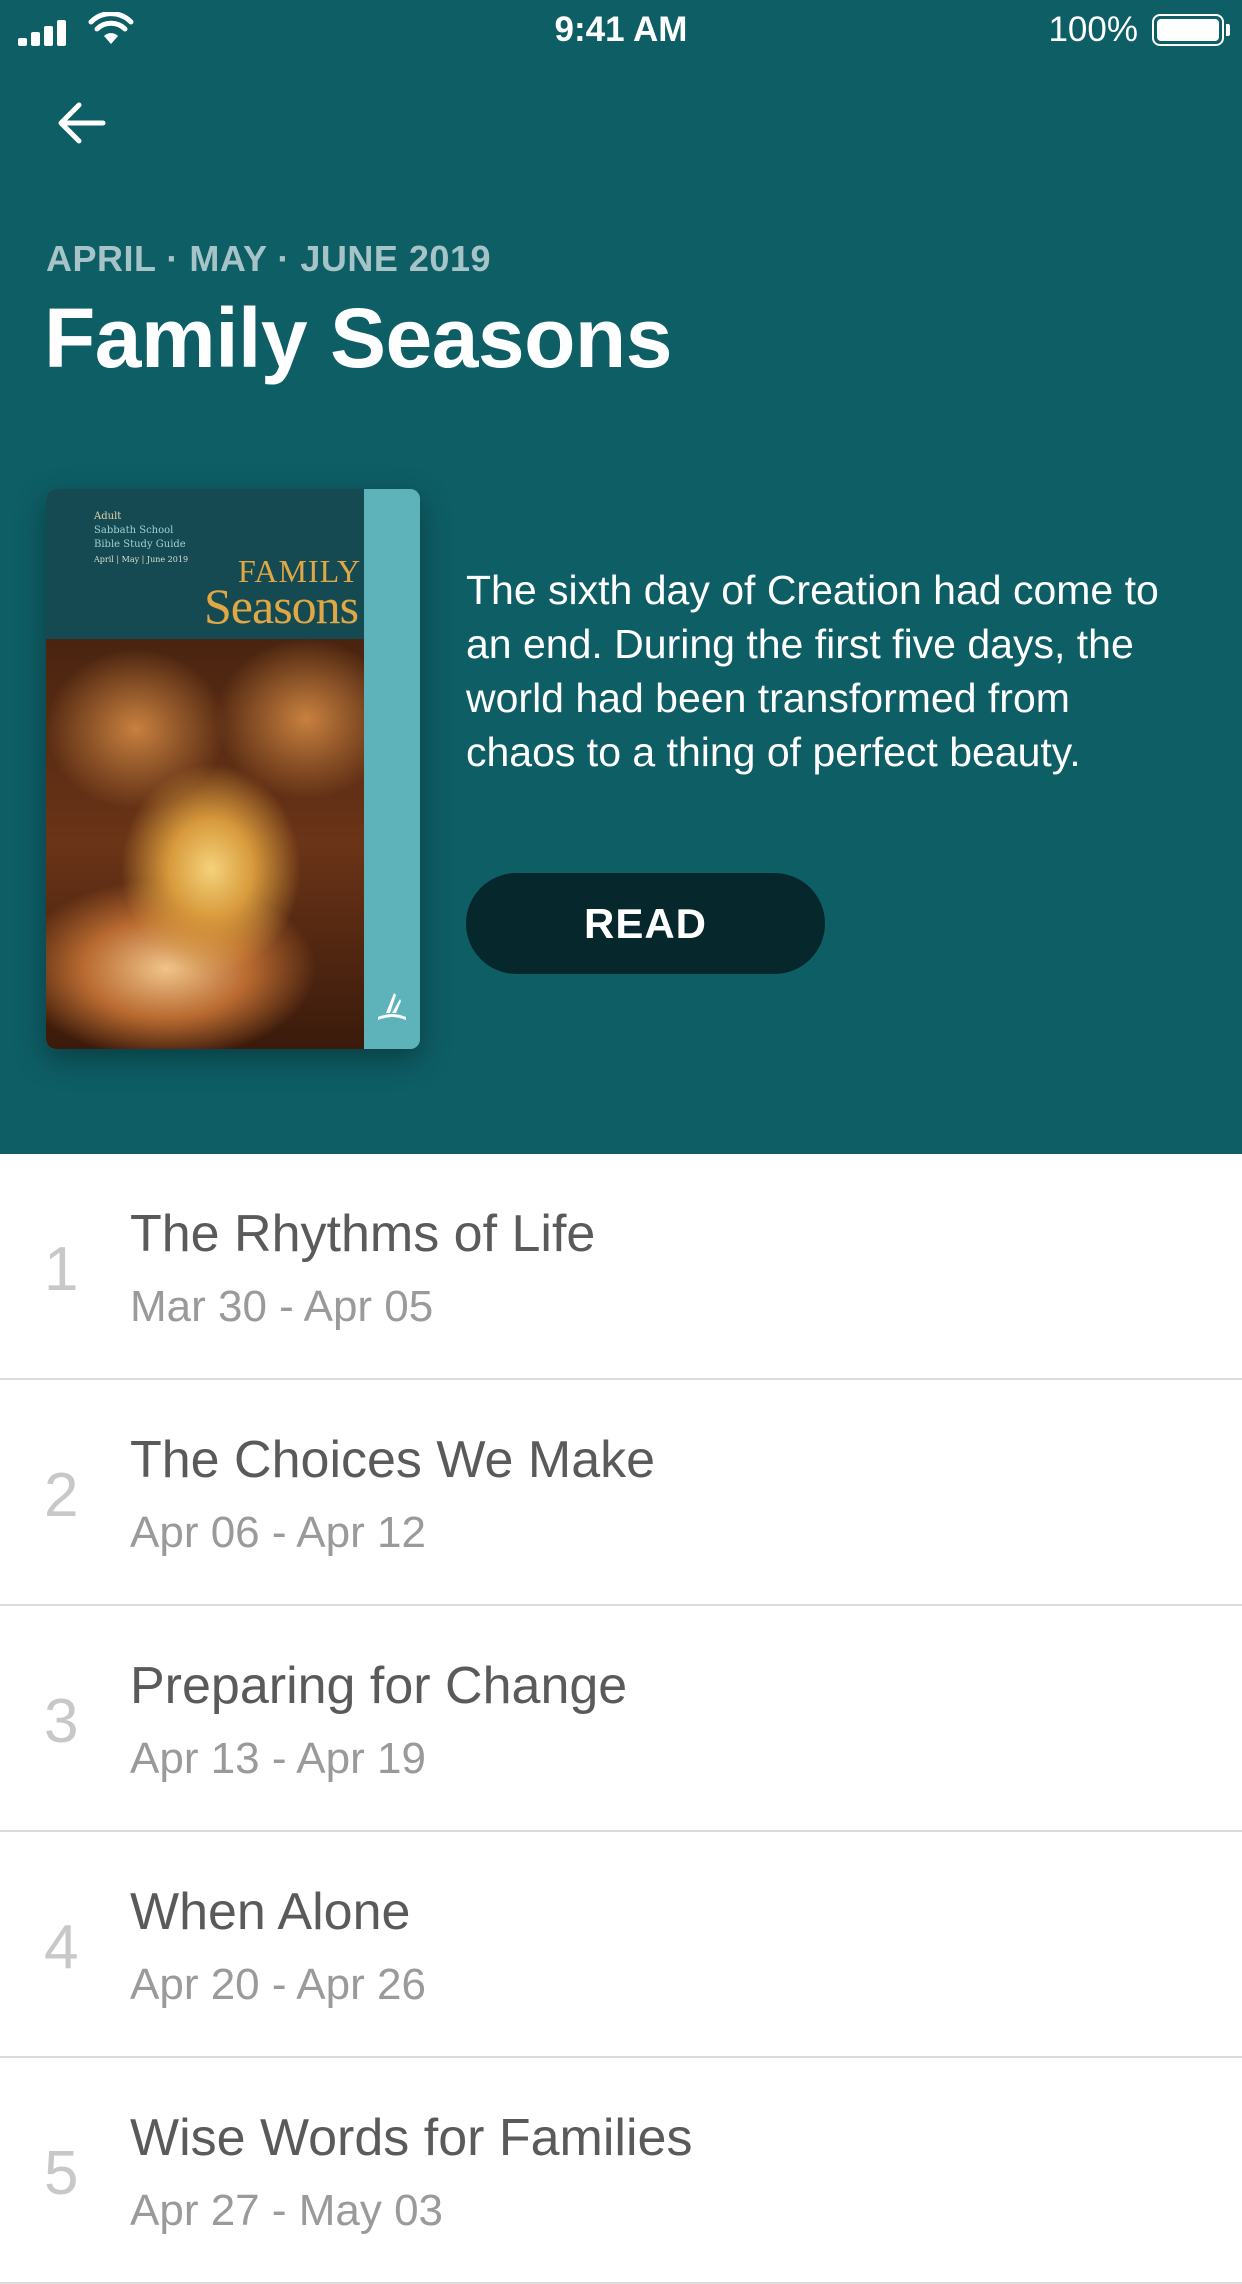 Image resolution: width=1242 pixels, height=2284 pixels. Describe the element at coordinates (621, 1945) in the screenshot. I see `lesson-row: 4 When Alone Apr 20 - Apr 26` at that location.